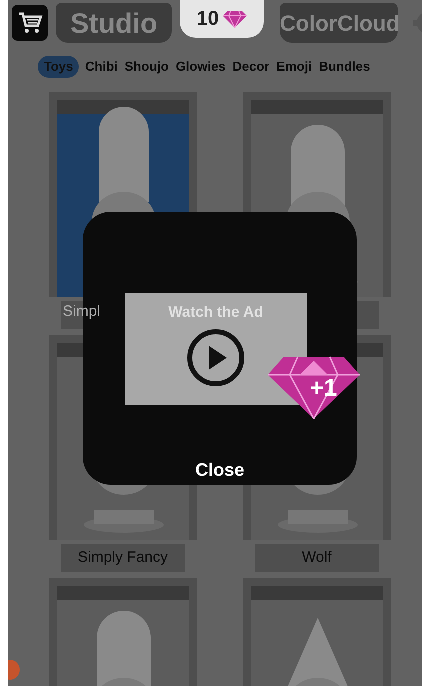 The image size is (422, 686). I want to click on category-tab: Toys, so click(59, 67).